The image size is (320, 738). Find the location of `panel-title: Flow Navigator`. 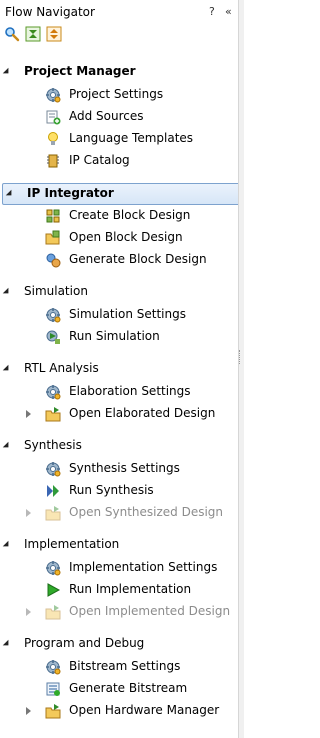

panel-title: Flow Navigator is located at coordinates (50, 12).